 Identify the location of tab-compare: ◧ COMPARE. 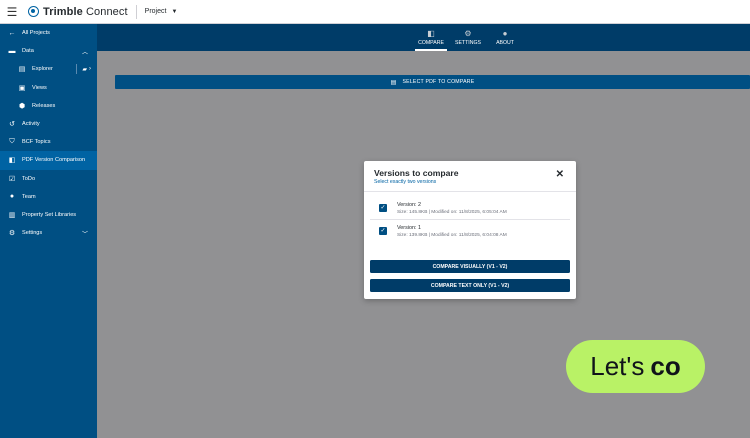
(431, 37).